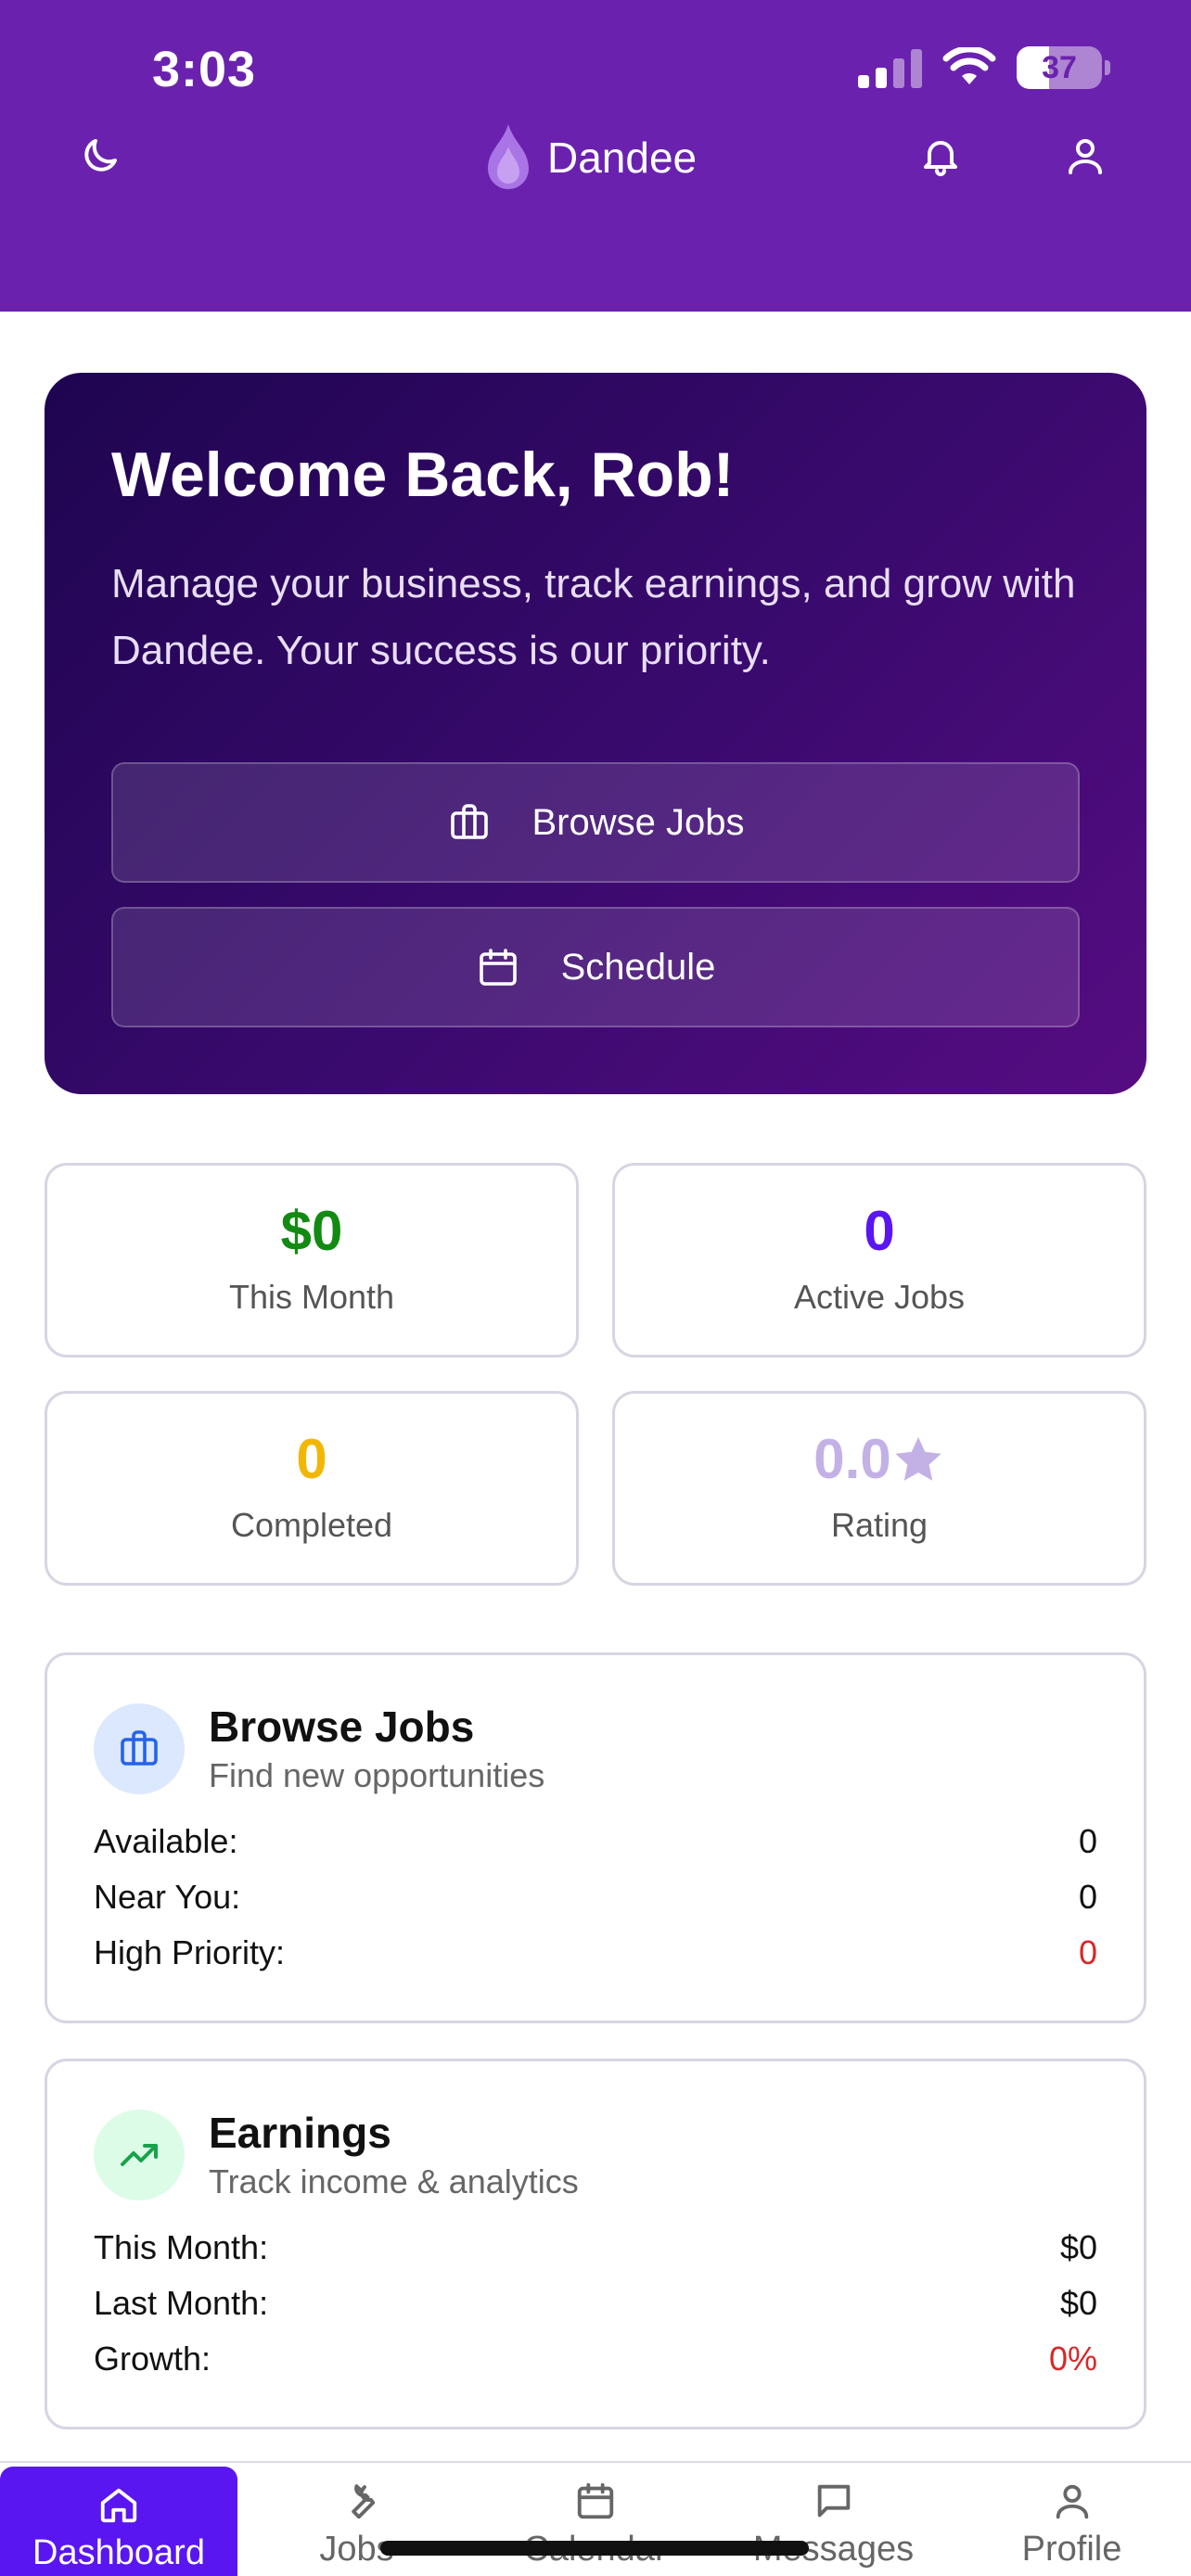  Describe the element at coordinates (638, 967) in the screenshot. I see `schedule-label: Schedule` at that location.